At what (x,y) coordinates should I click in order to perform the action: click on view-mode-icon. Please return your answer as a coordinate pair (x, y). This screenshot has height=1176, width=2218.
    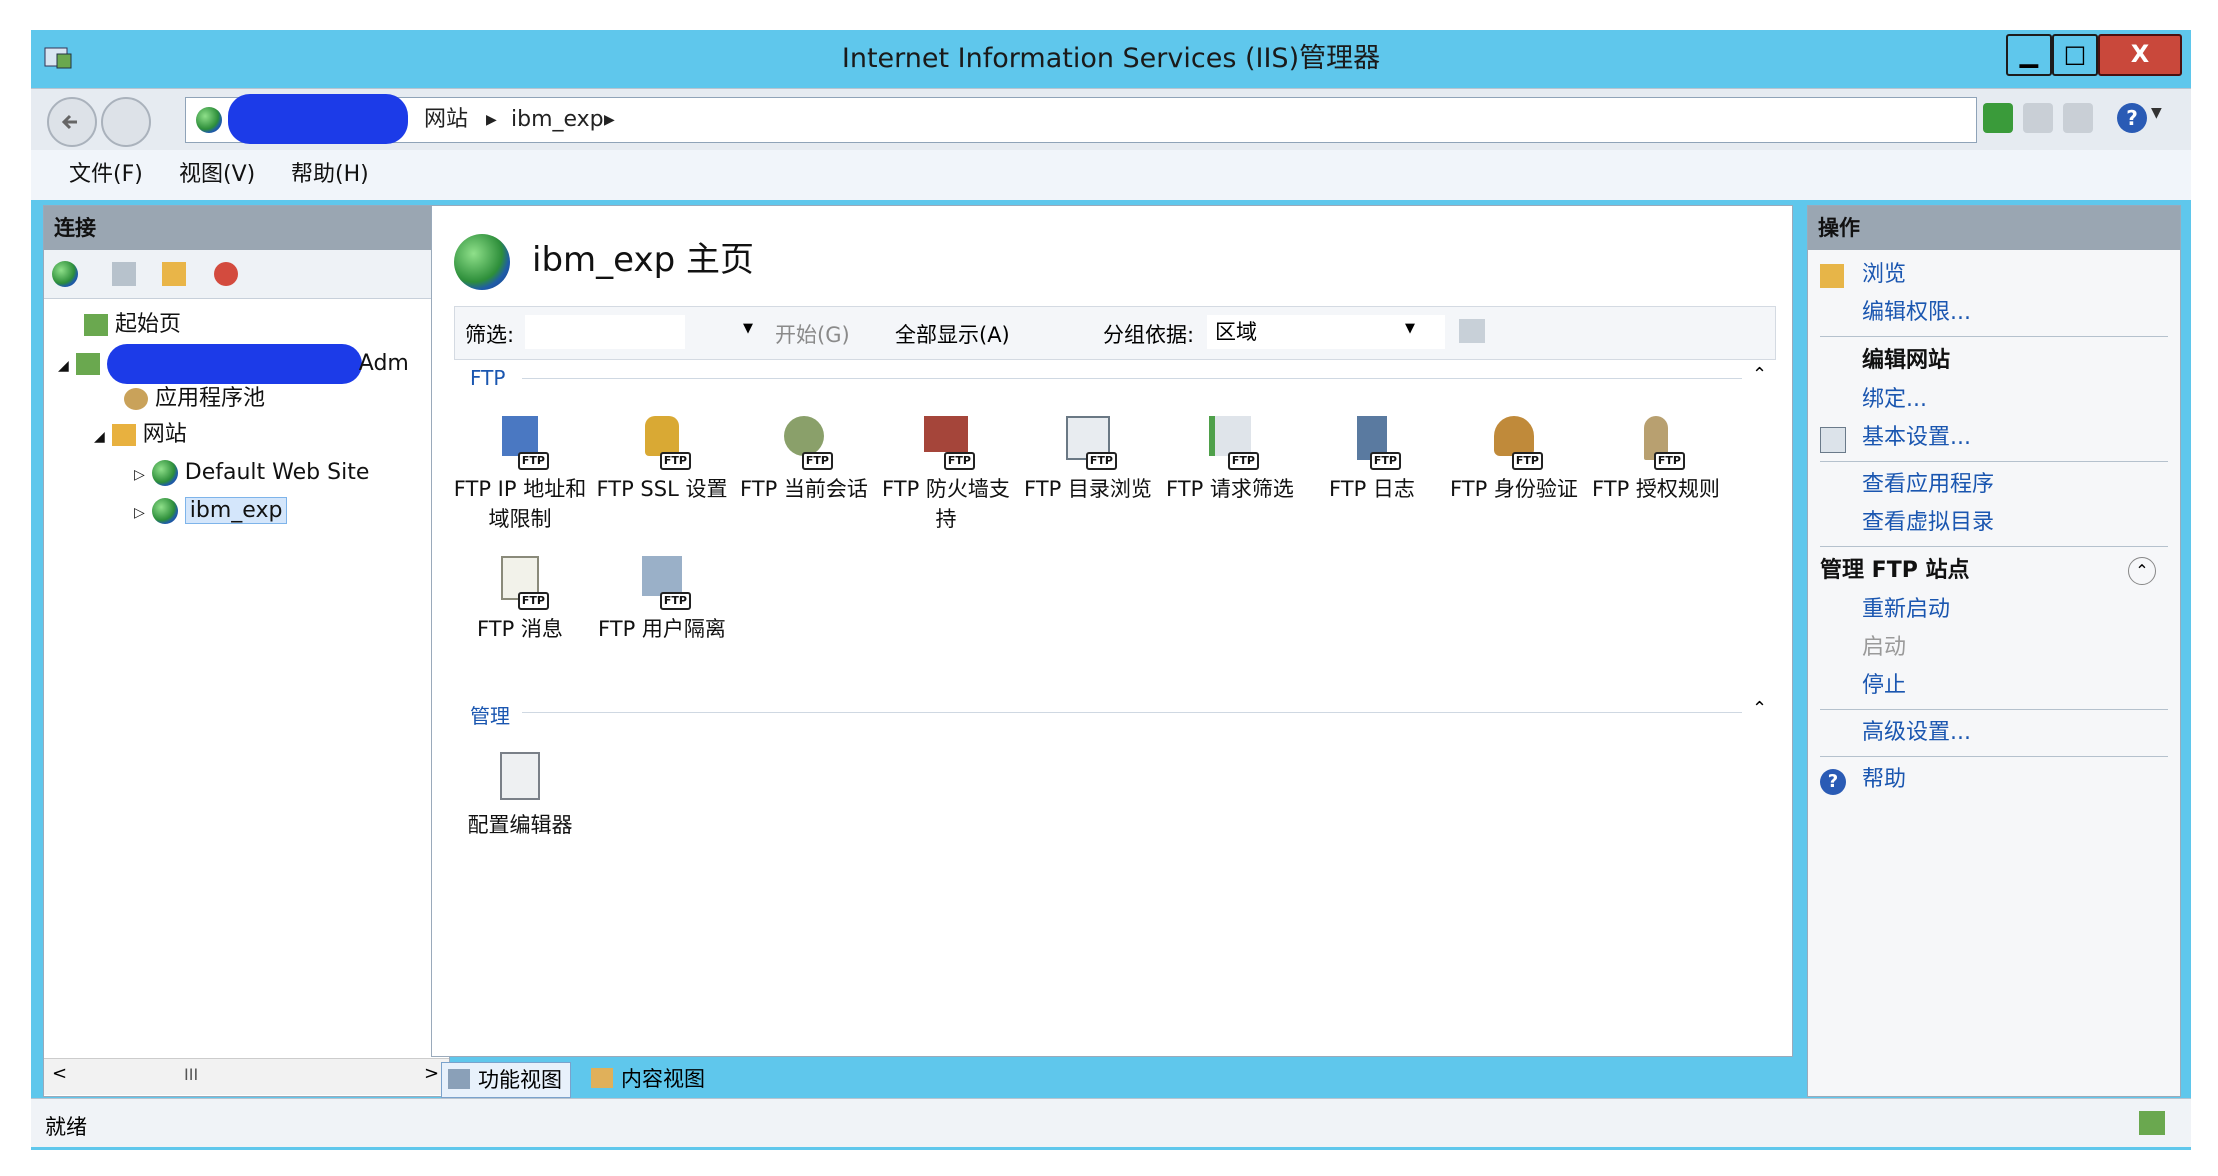
    Looking at the image, I should click on (1472, 331).